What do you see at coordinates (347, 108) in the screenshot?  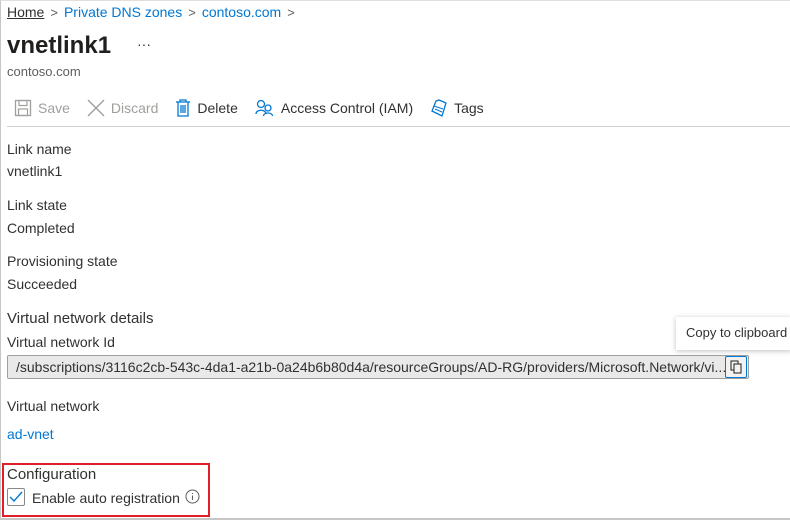 I see `access-control-label: Access Control (IAM)` at bounding box center [347, 108].